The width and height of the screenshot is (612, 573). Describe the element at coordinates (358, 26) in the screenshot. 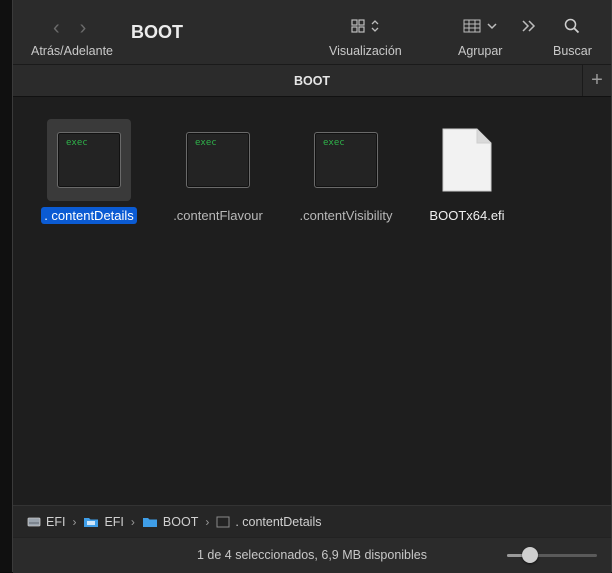

I see `icon-view-grid-icon` at that location.